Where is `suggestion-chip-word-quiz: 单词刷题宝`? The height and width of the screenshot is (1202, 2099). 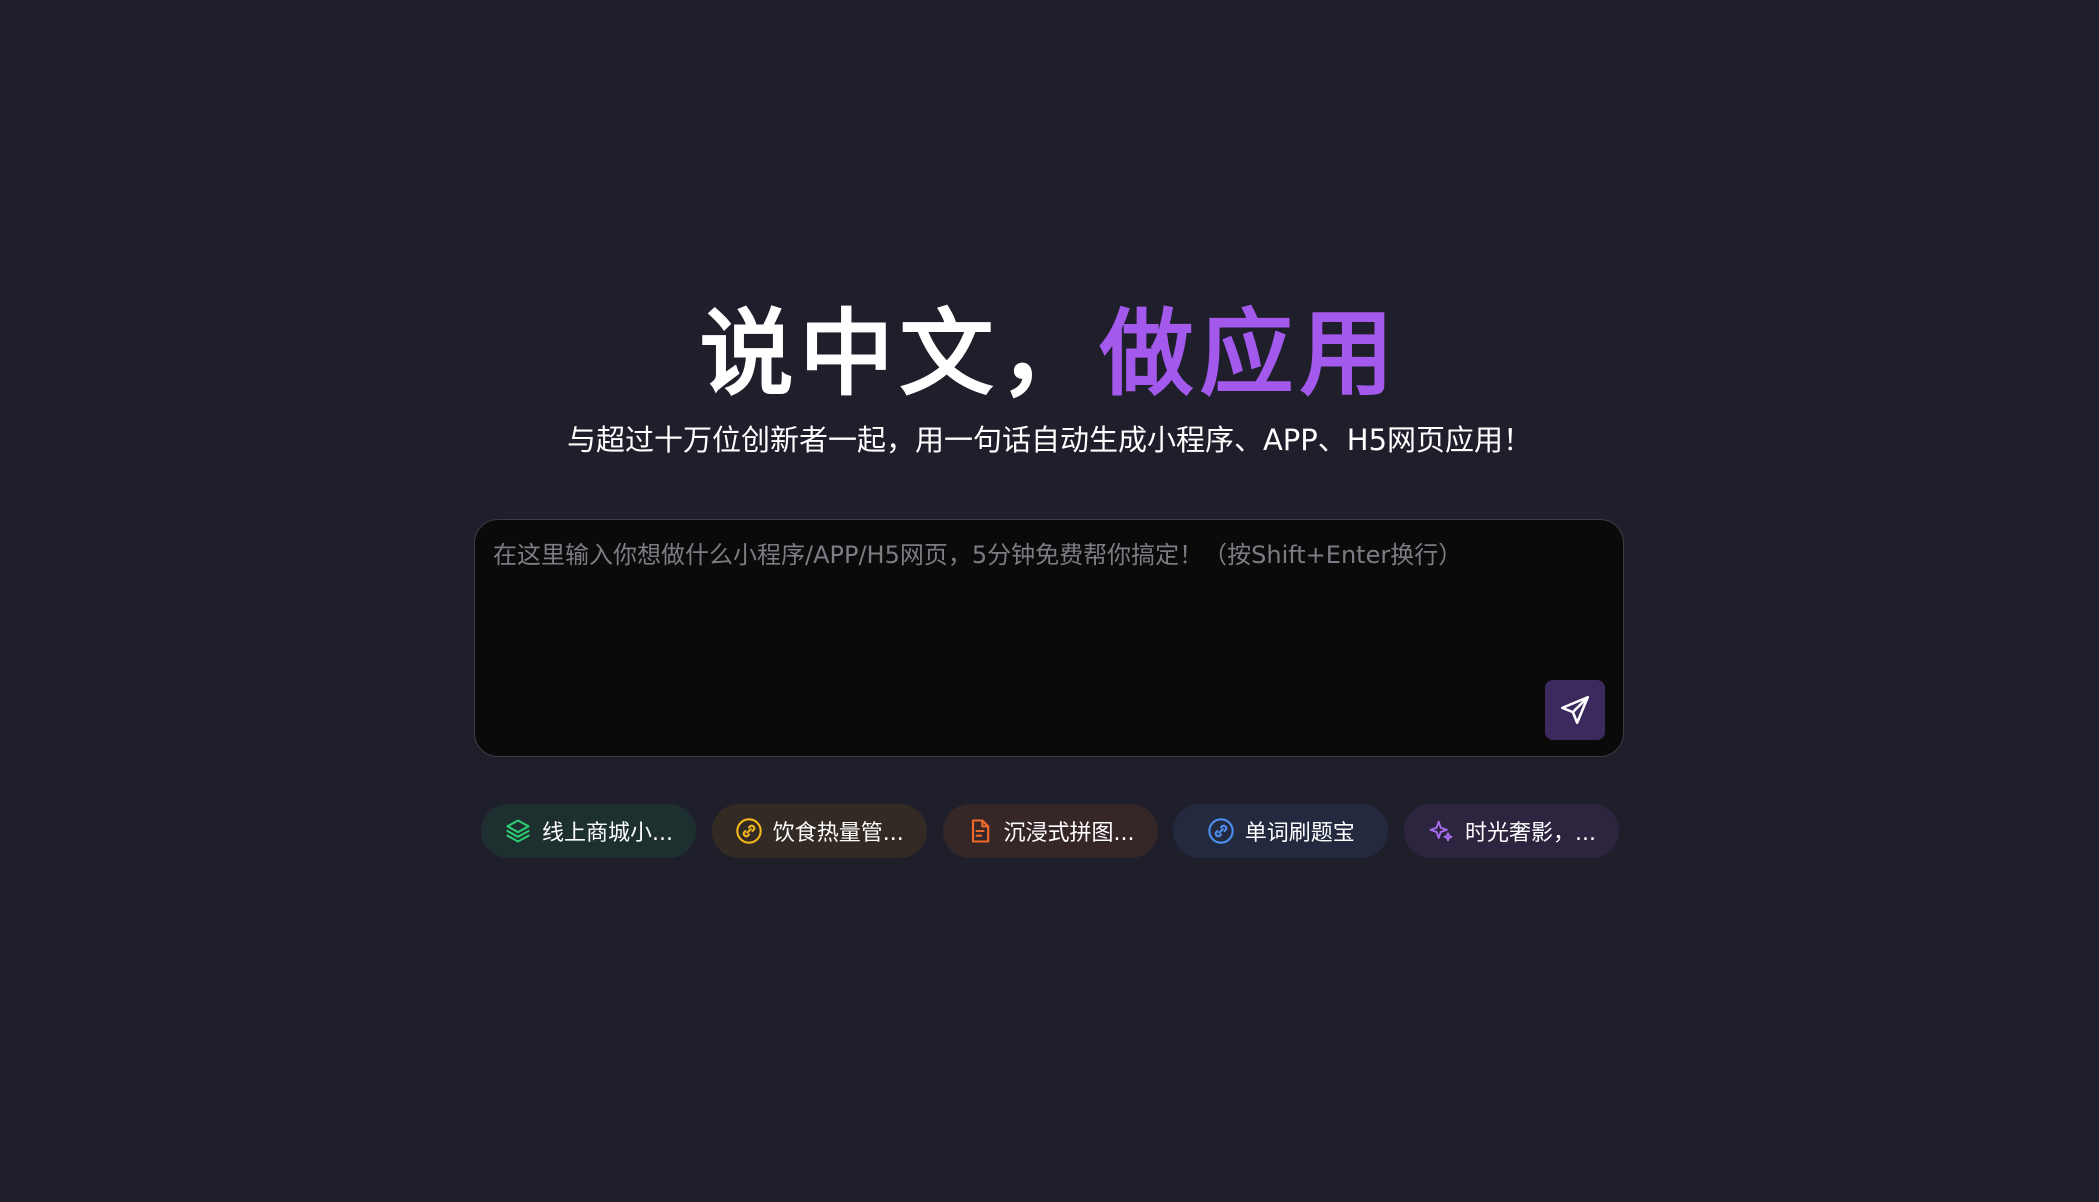 suggestion-chip-word-quiz: 单词刷题宝 is located at coordinates (1281, 831).